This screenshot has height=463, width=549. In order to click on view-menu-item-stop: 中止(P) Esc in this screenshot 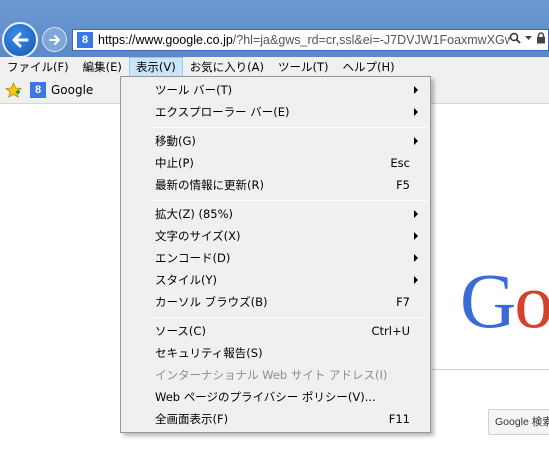, I will do `click(275, 163)`.